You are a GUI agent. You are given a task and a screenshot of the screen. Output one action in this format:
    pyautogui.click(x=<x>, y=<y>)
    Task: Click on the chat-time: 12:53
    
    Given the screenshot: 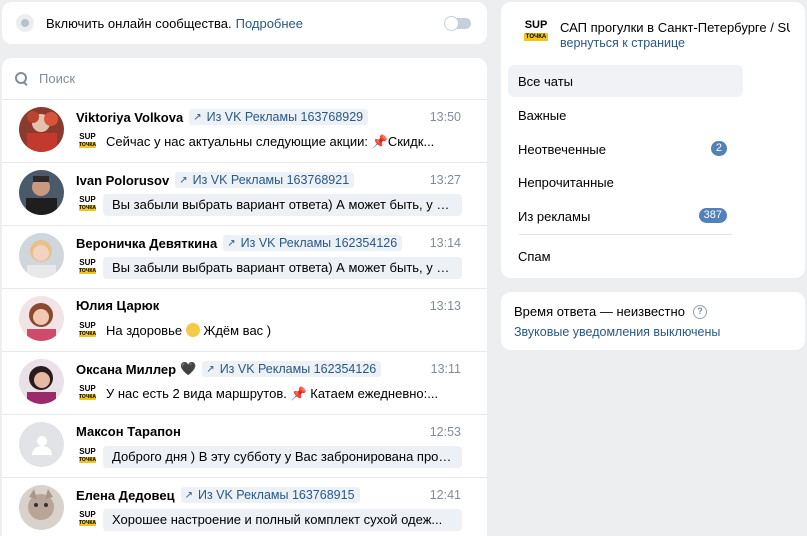 What is the action you would take?
    pyautogui.click(x=445, y=432)
    